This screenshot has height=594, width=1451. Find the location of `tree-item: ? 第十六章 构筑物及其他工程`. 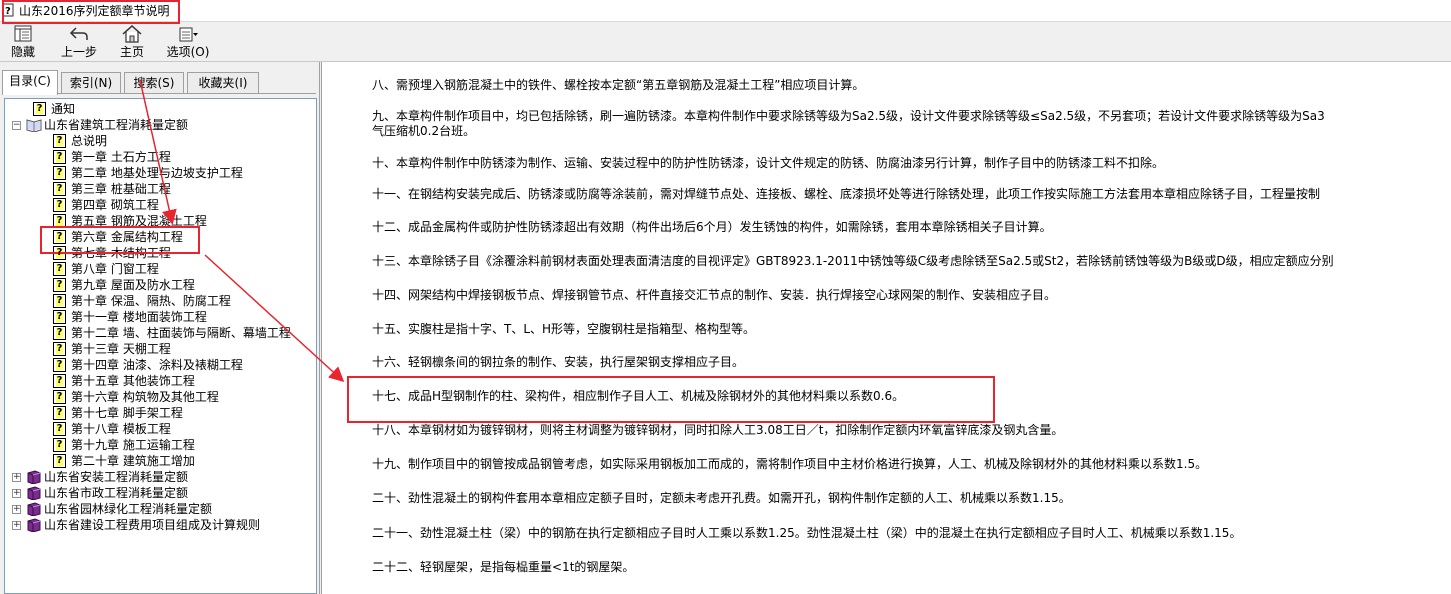

tree-item: ? 第十六章 构筑物及其他工程 is located at coordinates (160, 397).